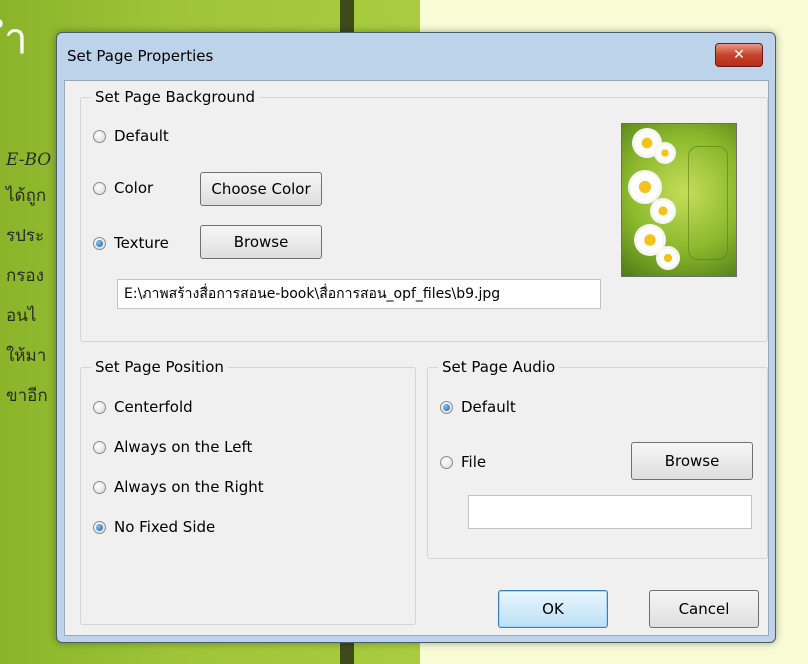 The height and width of the screenshot is (664, 808). Describe the element at coordinates (175, 97) in the screenshot. I see `background-group-legend: Set Page Background` at that location.